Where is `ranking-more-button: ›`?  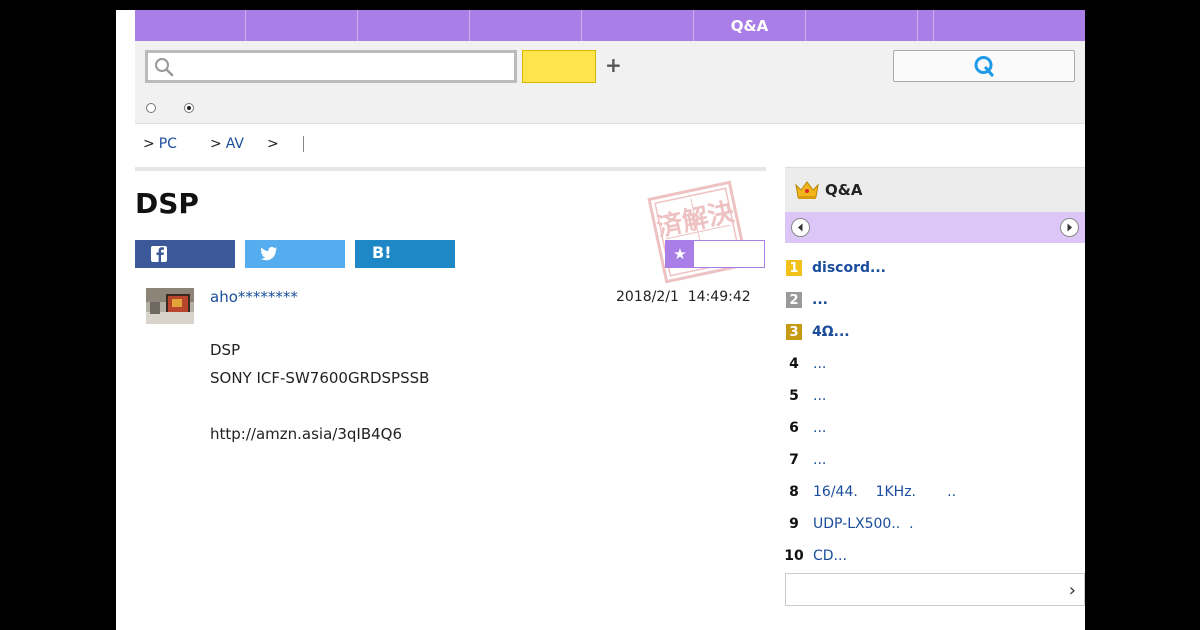
ranking-more-button: › is located at coordinates (935, 589).